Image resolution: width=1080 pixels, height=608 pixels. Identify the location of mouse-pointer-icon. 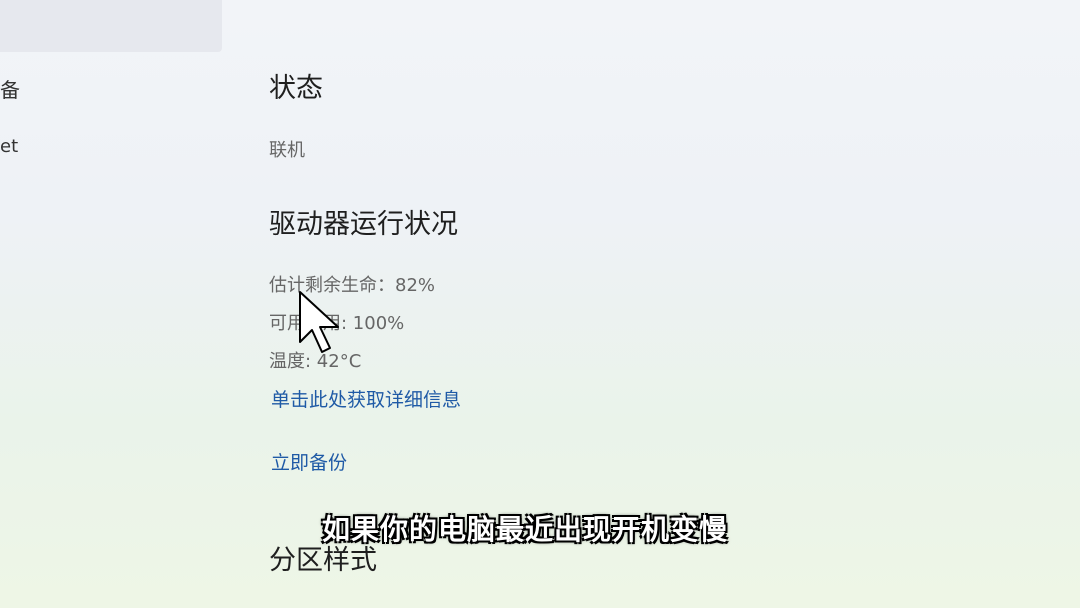
(319, 322).